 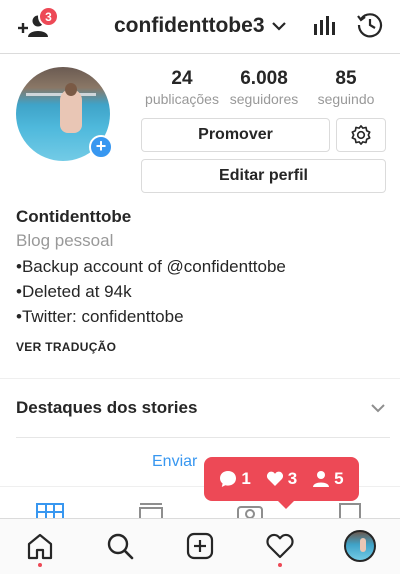 What do you see at coordinates (250, 510) in the screenshot?
I see `tagged-camera-icon` at bounding box center [250, 510].